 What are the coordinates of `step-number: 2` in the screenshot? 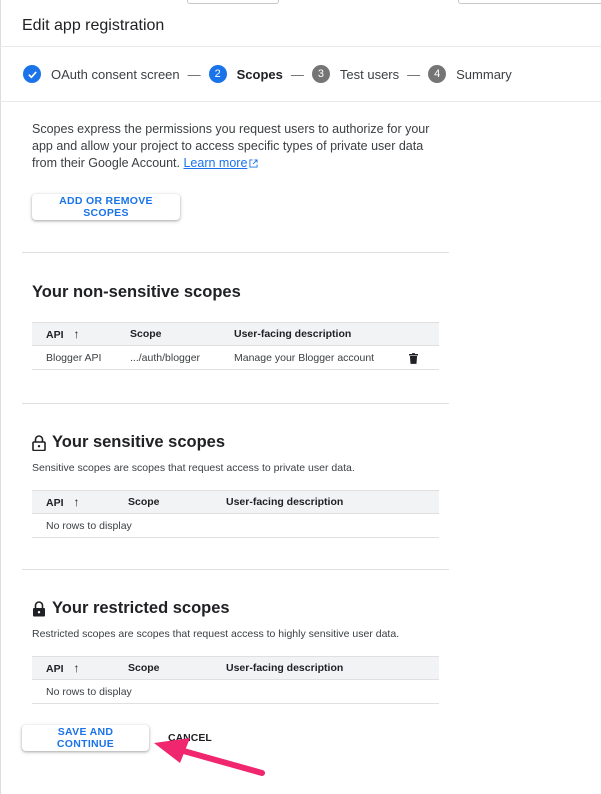 It's located at (217, 74).